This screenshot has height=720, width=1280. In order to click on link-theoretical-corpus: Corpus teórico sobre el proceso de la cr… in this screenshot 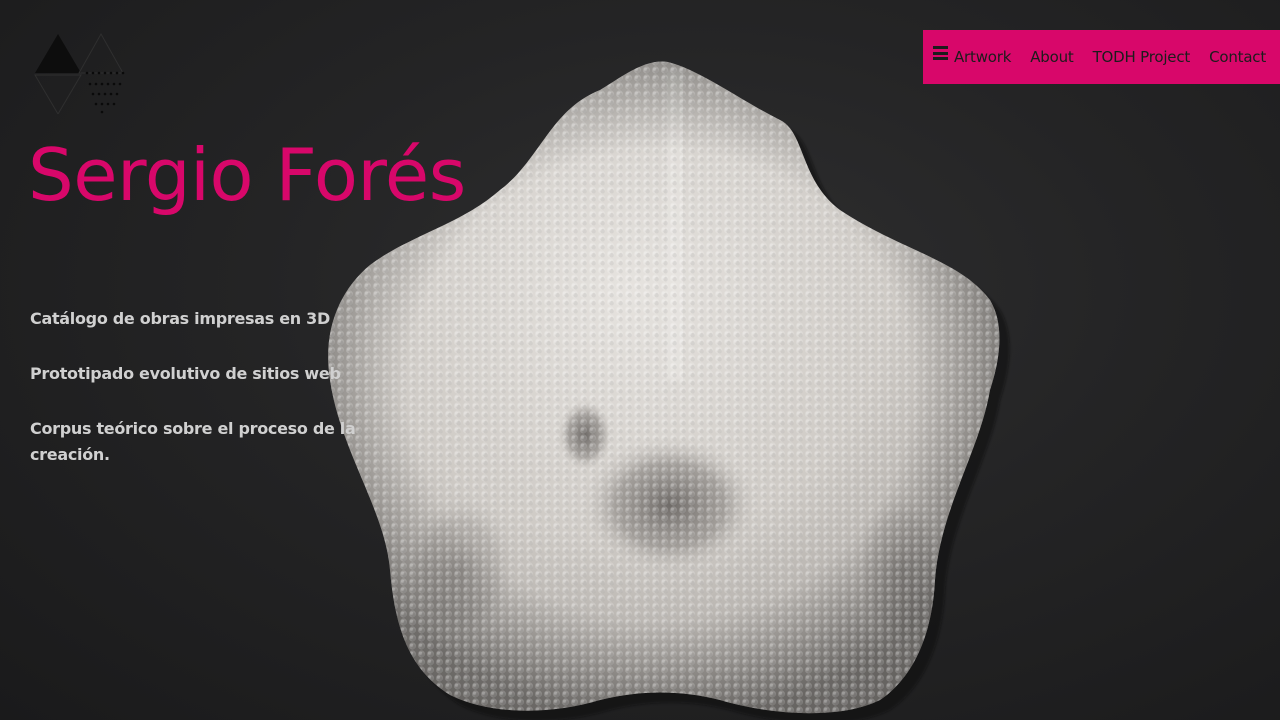, I will do `click(205, 442)`.